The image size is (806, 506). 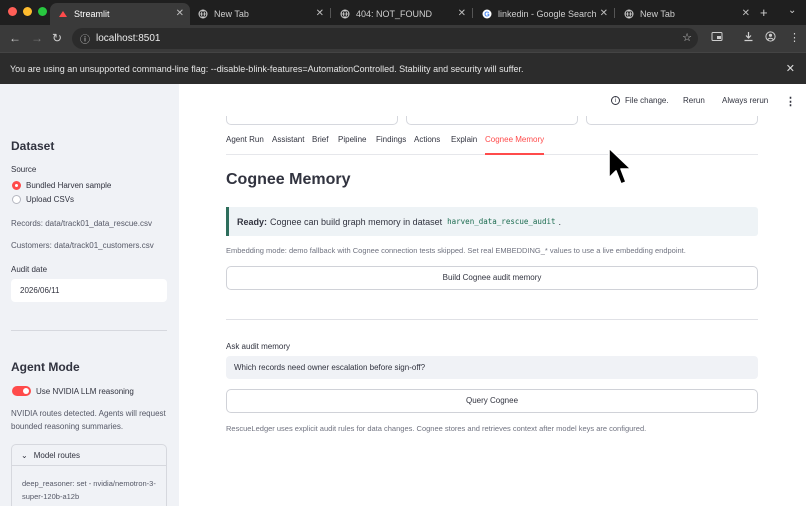 What do you see at coordinates (620, 169) in the screenshot?
I see `mouse-pointer-icon` at bounding box center [620, 169].